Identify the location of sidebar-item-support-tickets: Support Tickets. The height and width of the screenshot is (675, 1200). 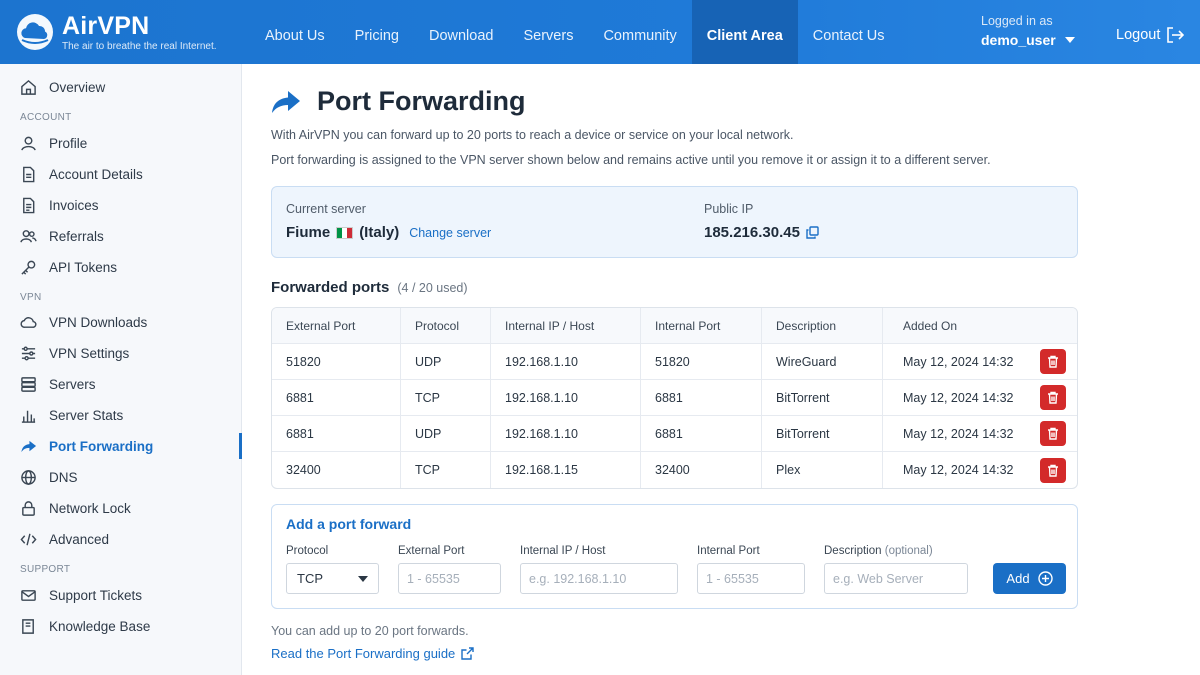
(120, 595).